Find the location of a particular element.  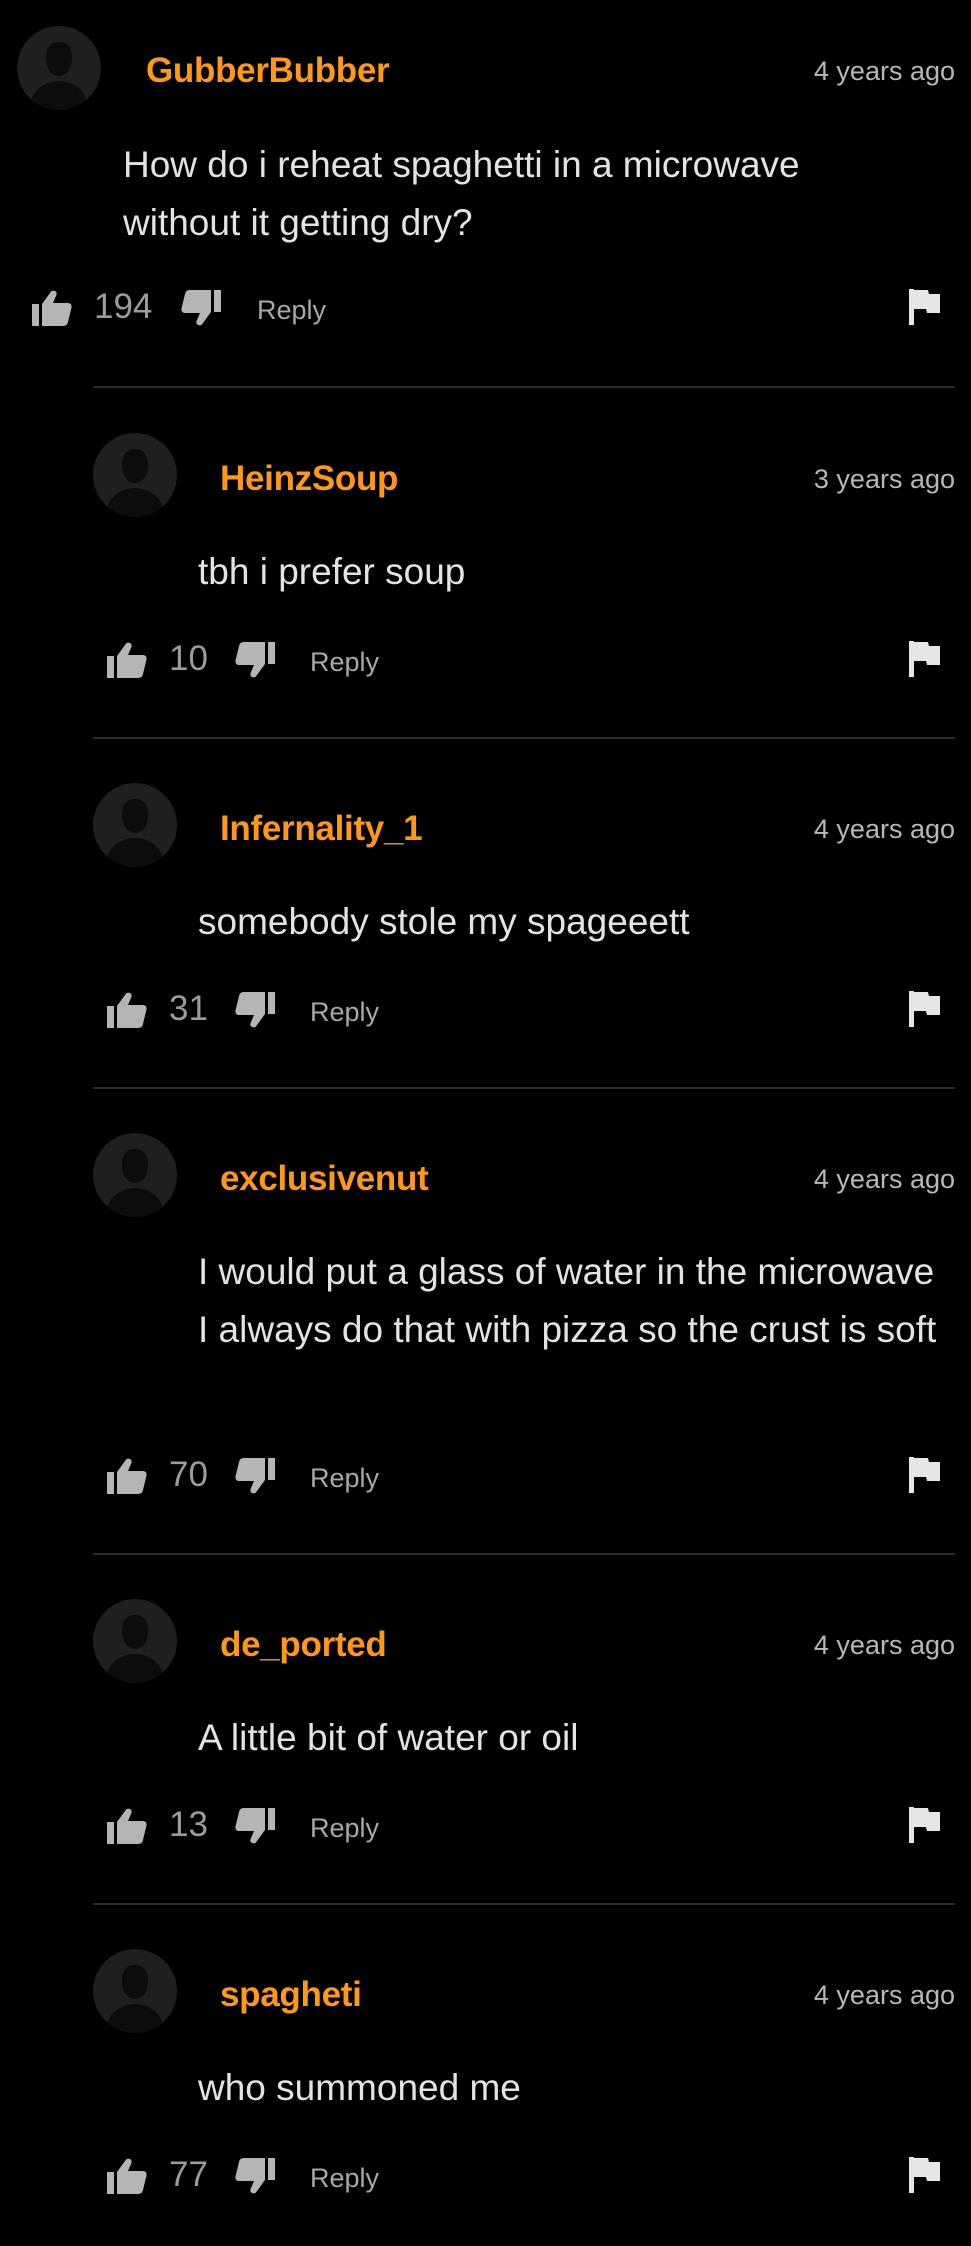

comment-username: HeinzSoup is located at coordinates (309, 479).